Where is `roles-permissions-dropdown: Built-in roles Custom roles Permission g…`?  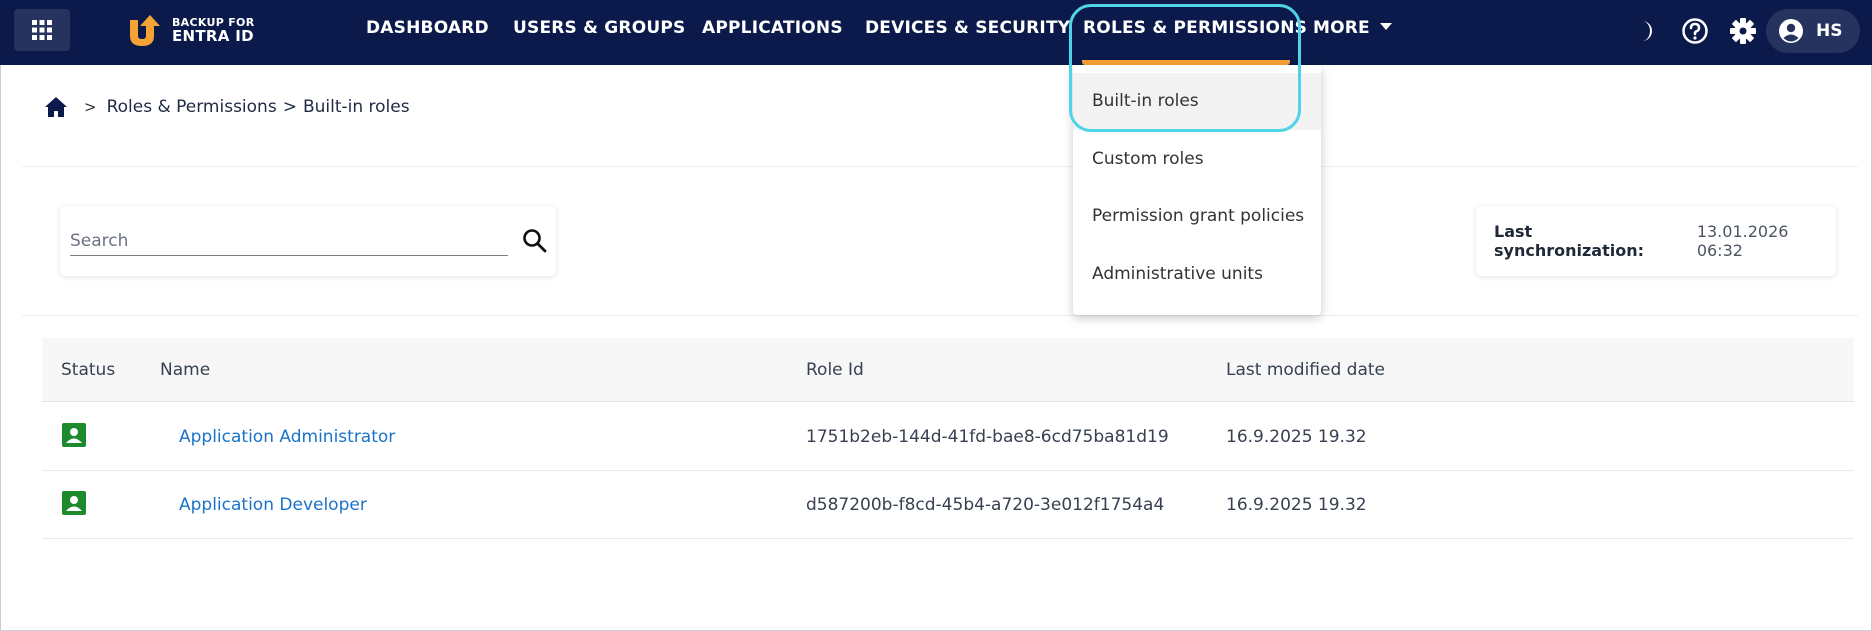
roles-permissions-dropdown: Built-in roles Custom roles Permission g… is located at coordinates (1197, 190).